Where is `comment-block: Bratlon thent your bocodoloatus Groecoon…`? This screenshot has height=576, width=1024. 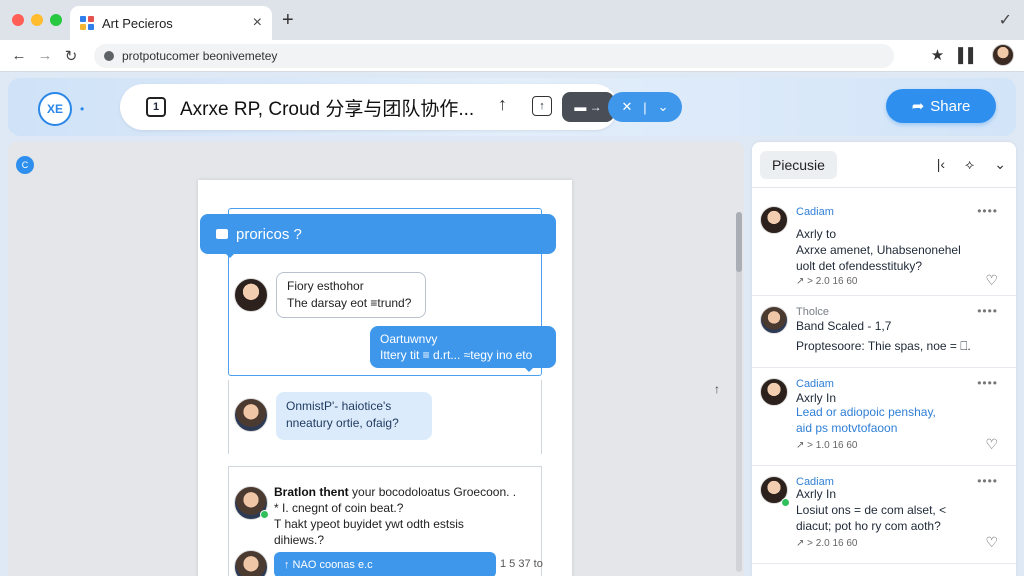 comment-block: Bratlon thent your bocodoloatus Groecoon… is located at coordinates (404, 516).